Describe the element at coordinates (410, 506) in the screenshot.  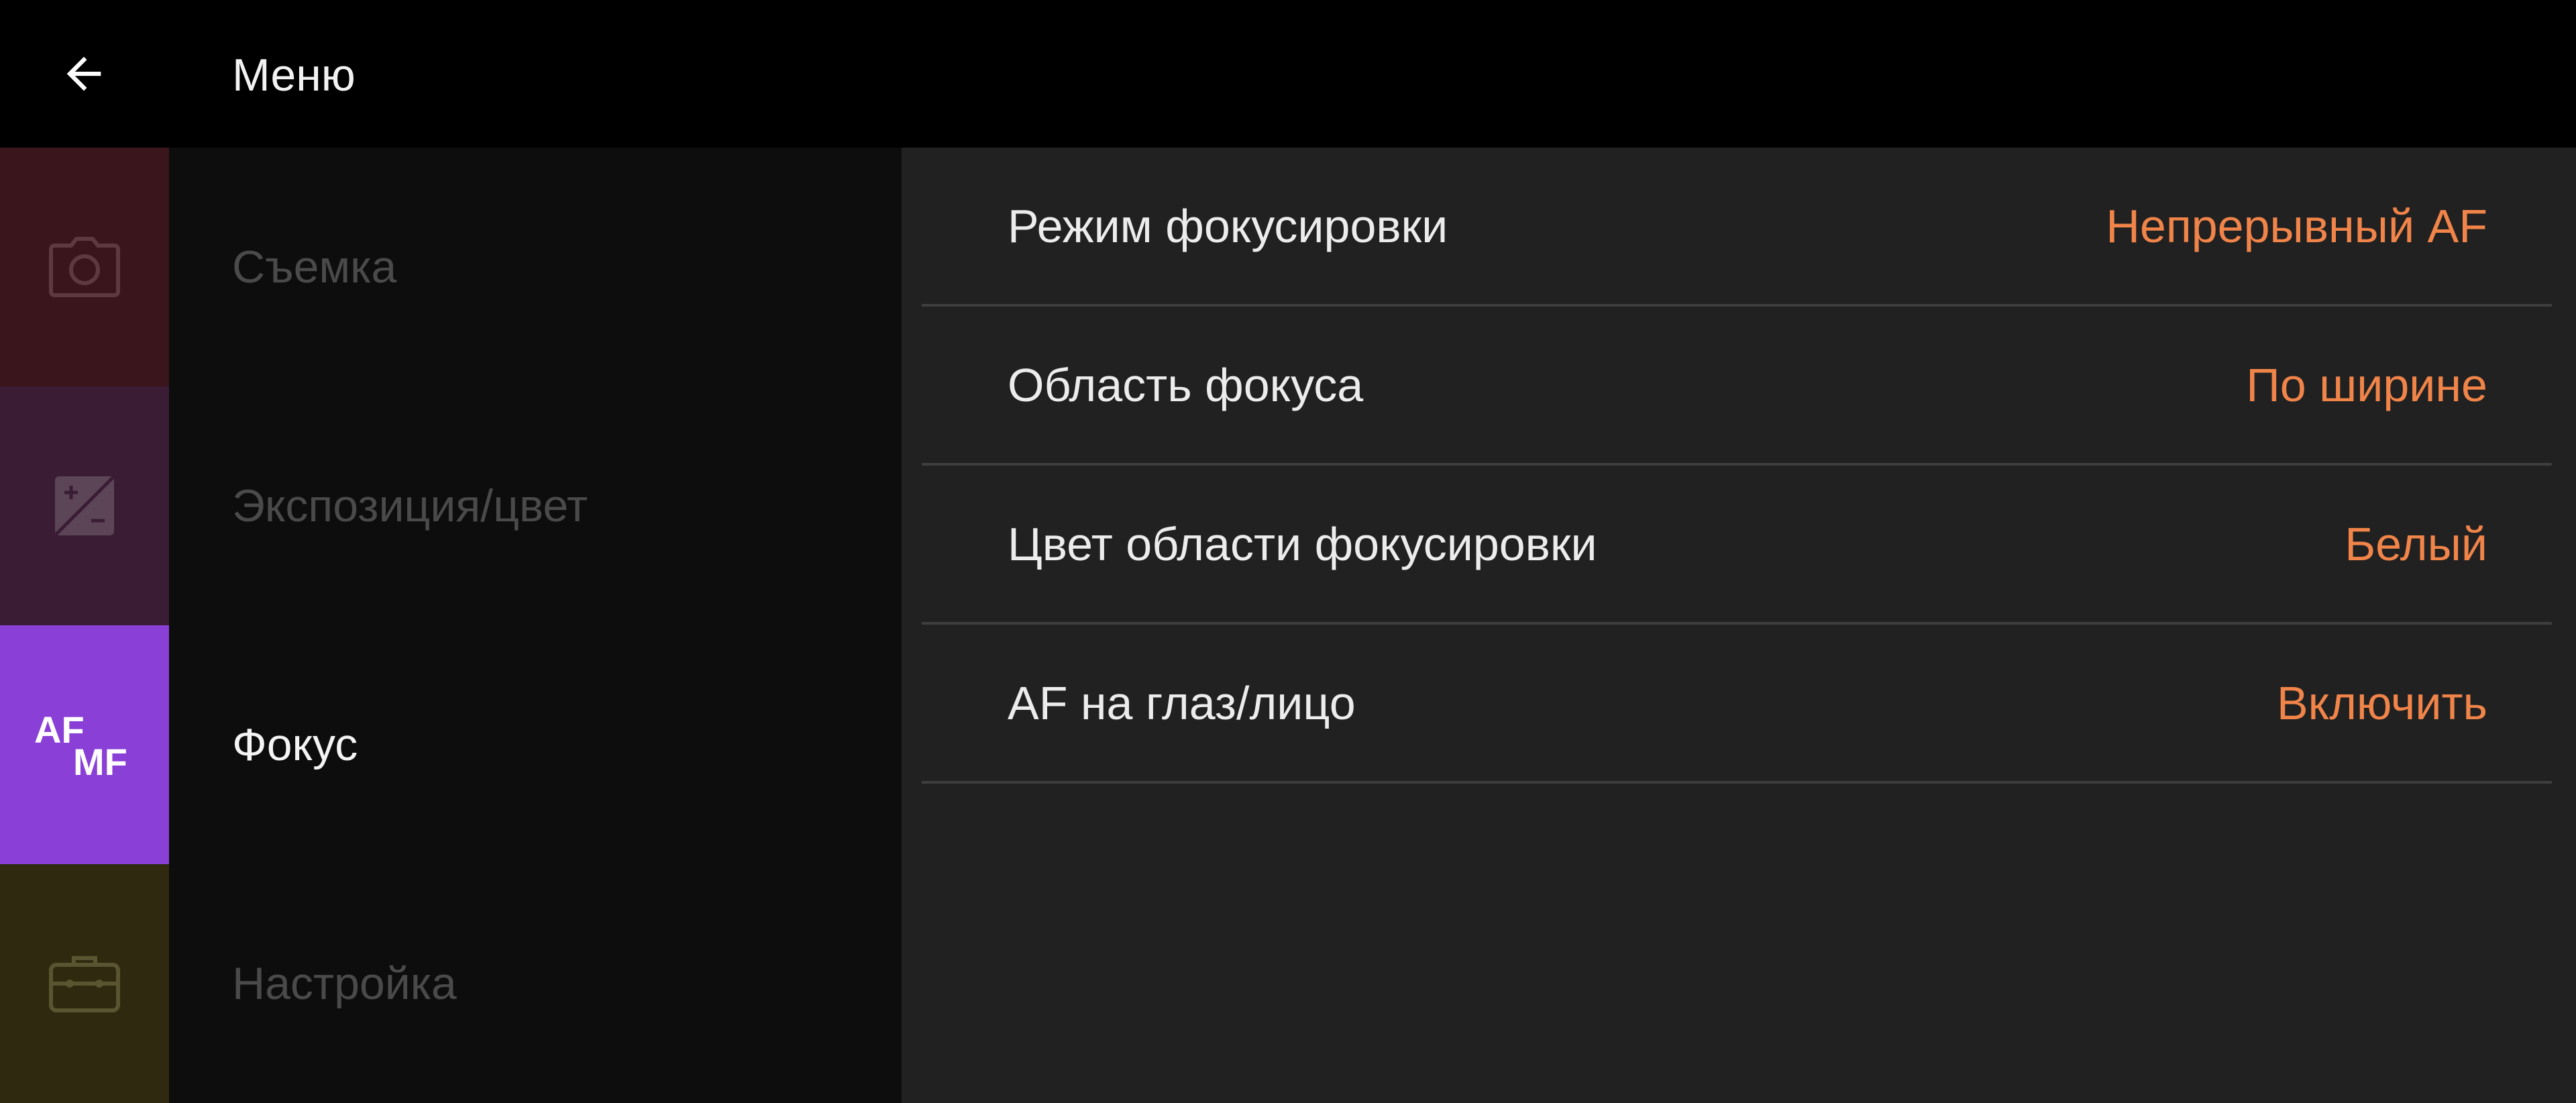
I see `sidebar-item-label: Экспозиция/цвет` at that location.